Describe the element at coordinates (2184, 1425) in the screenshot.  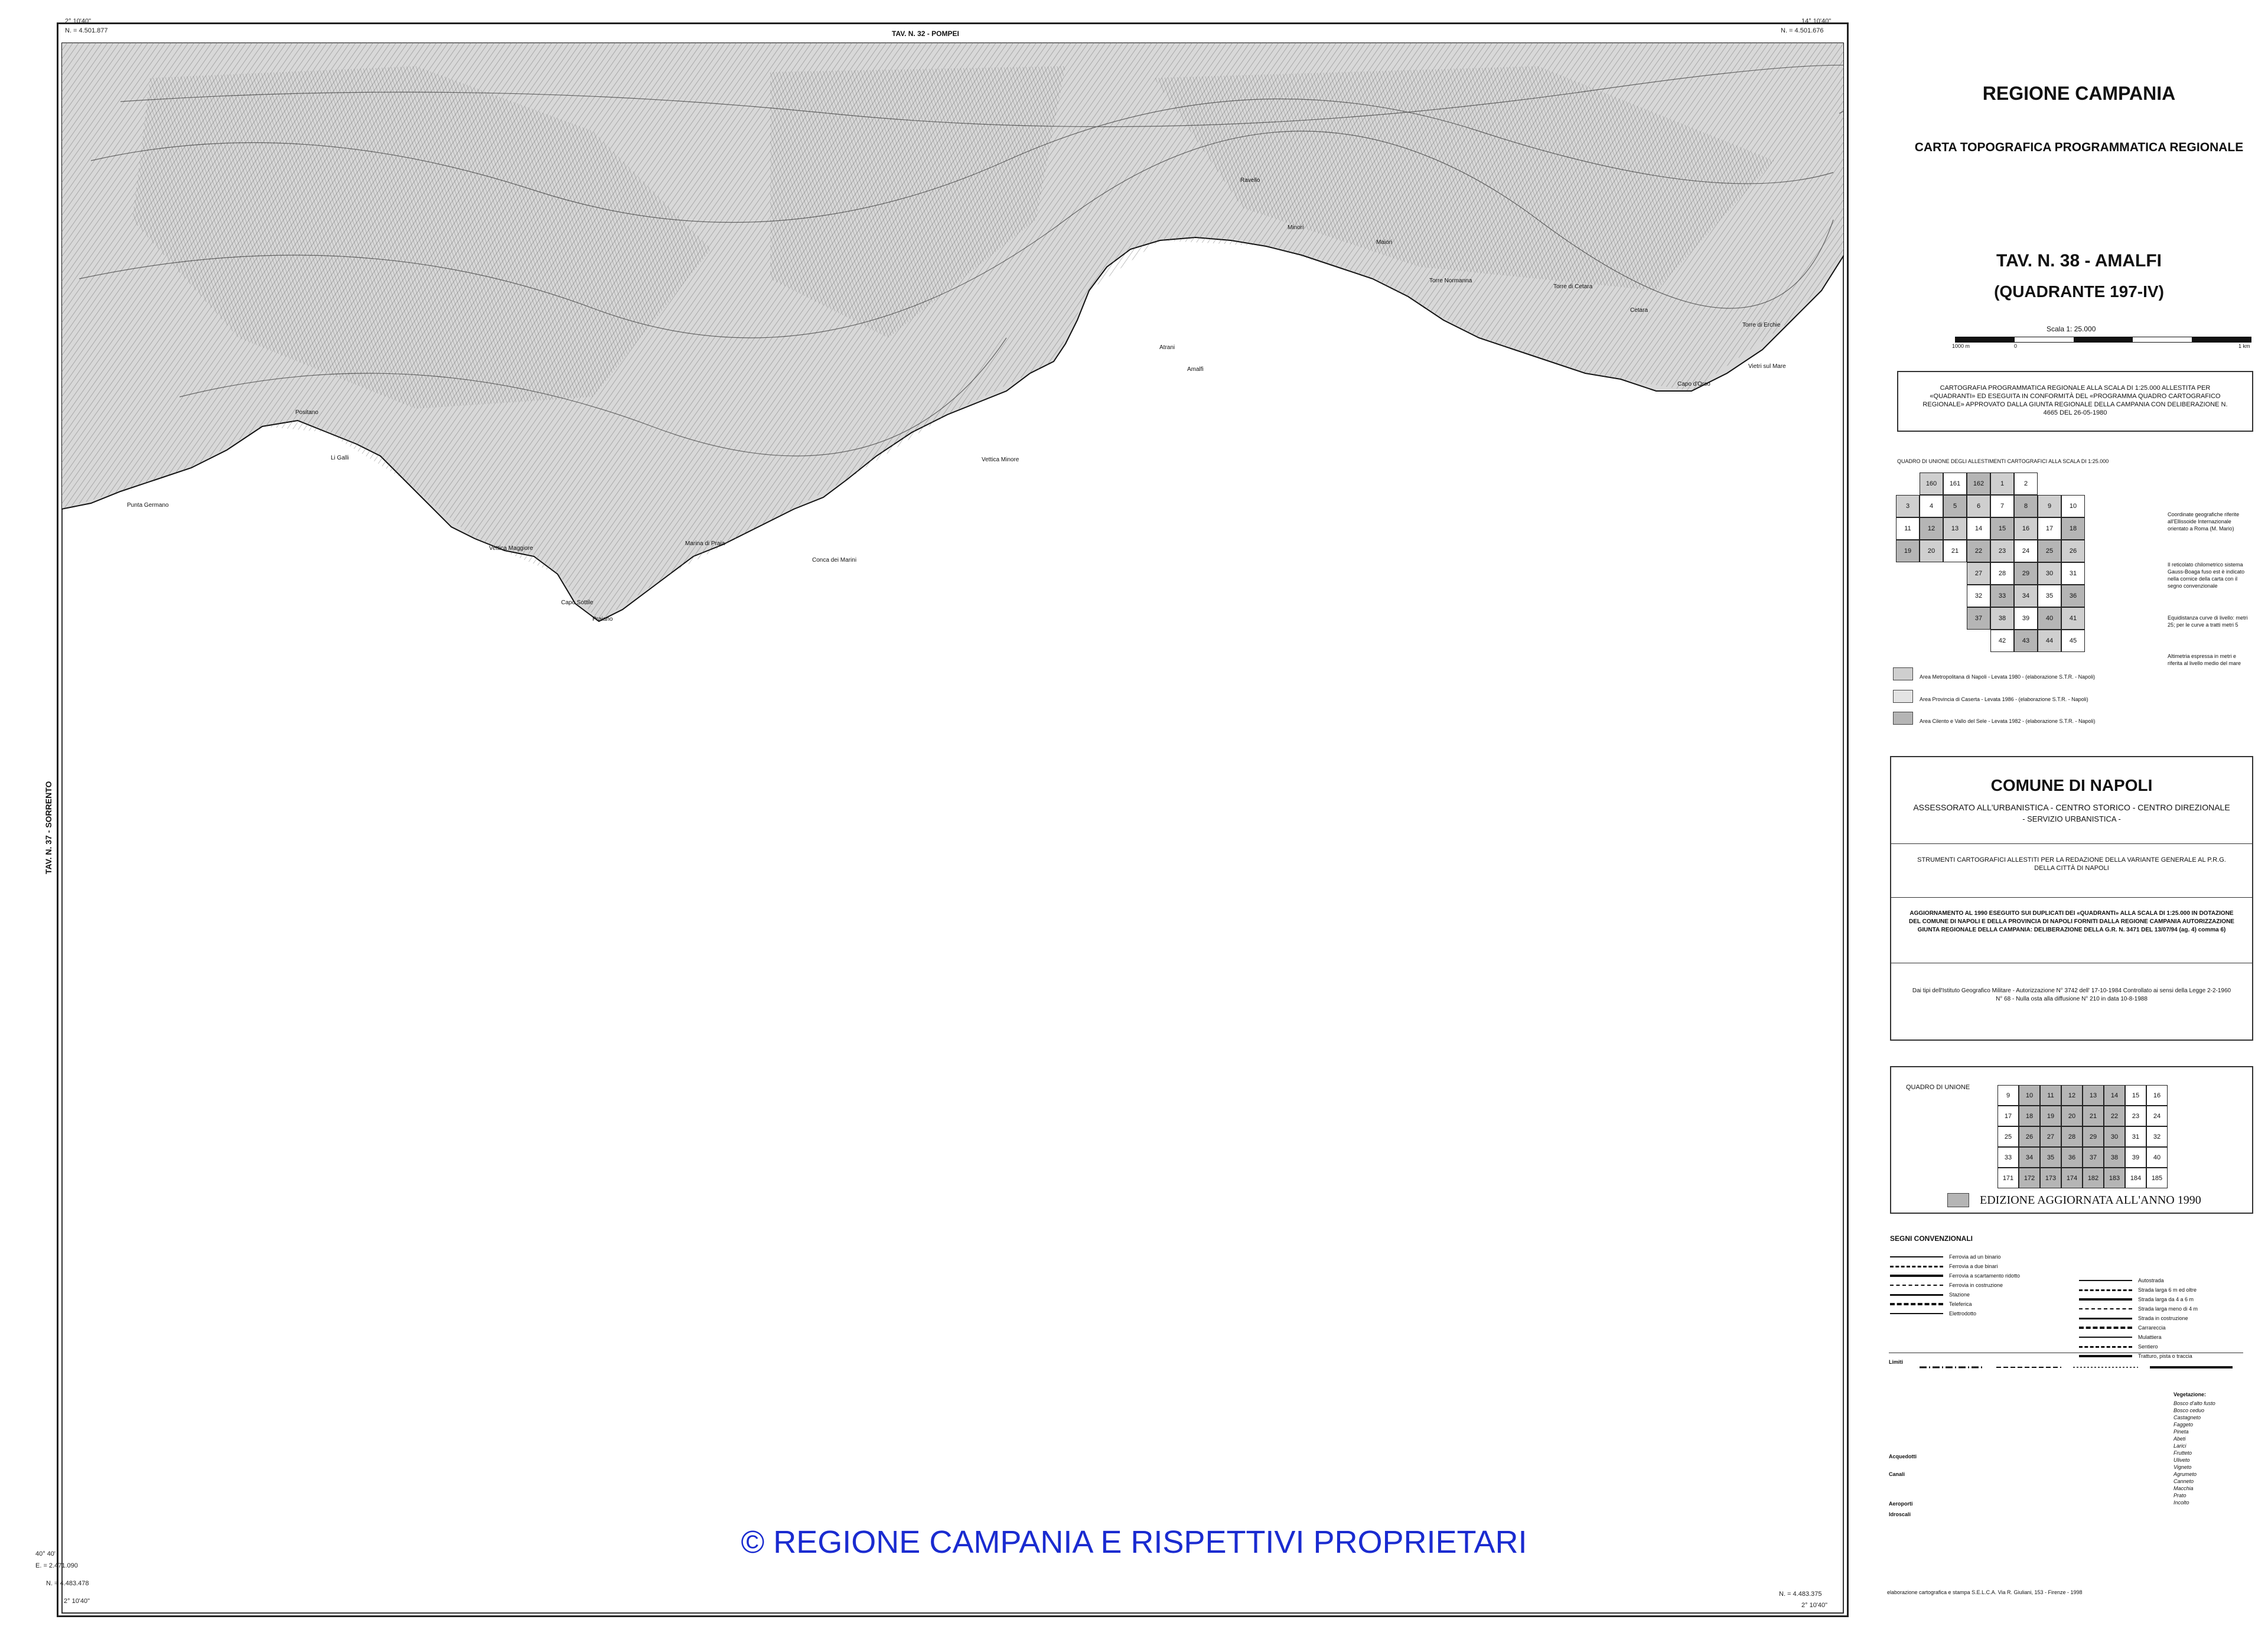
I see `vegetazione-item: Faggeto` at that location.